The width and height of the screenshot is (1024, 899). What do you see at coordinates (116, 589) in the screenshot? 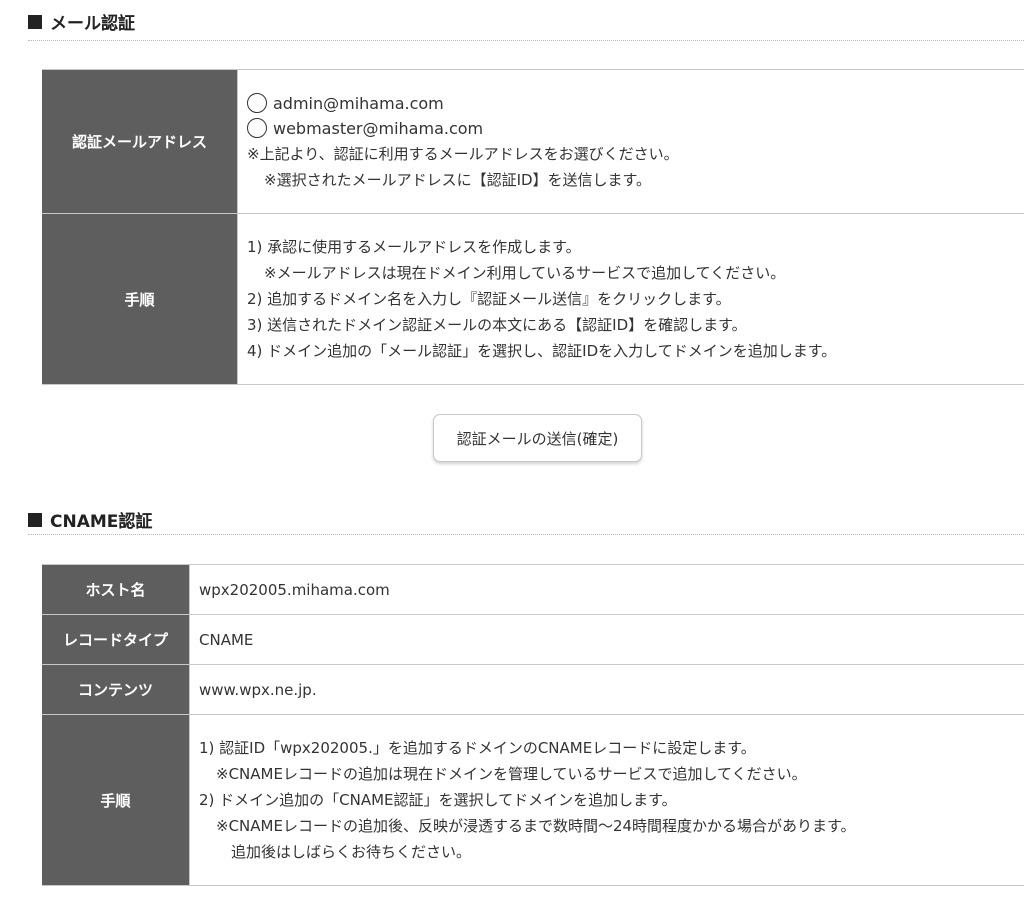
I see `cname-host-label: ホスト名` at bounding box center [116, 589].